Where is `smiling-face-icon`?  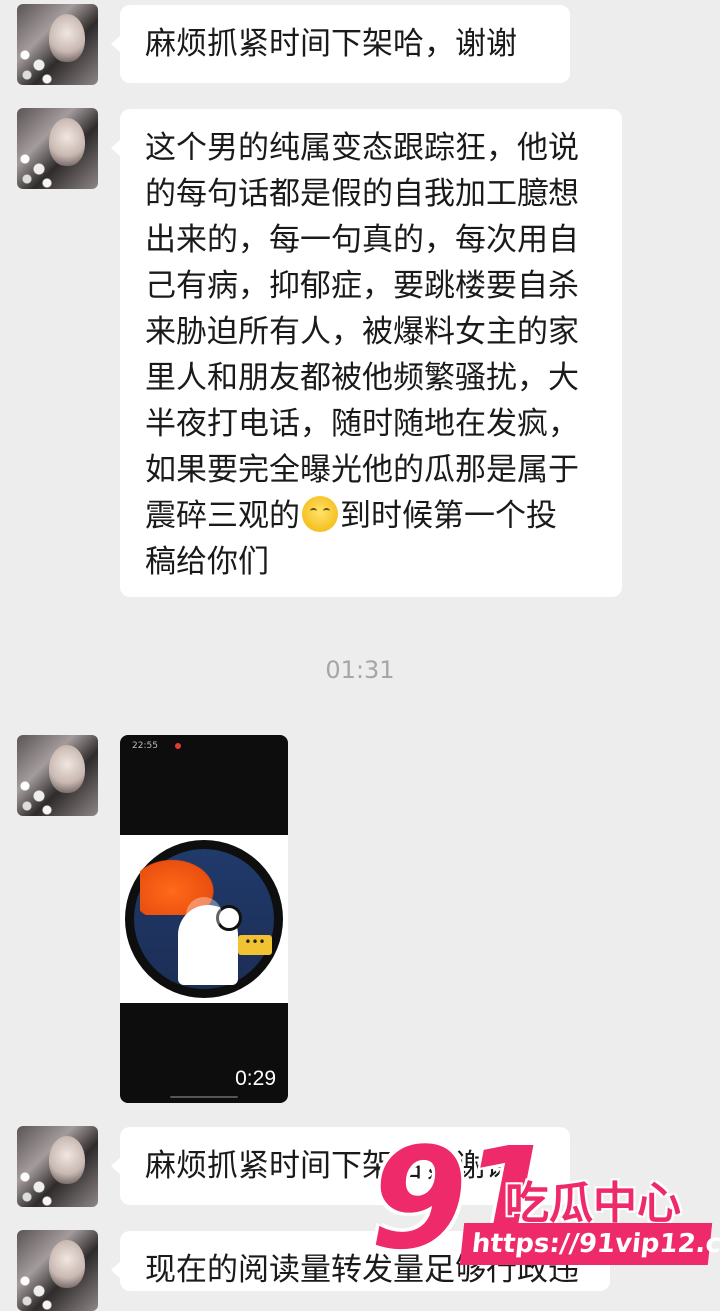
smiling-face-icon is located at coordinates (320, 514).